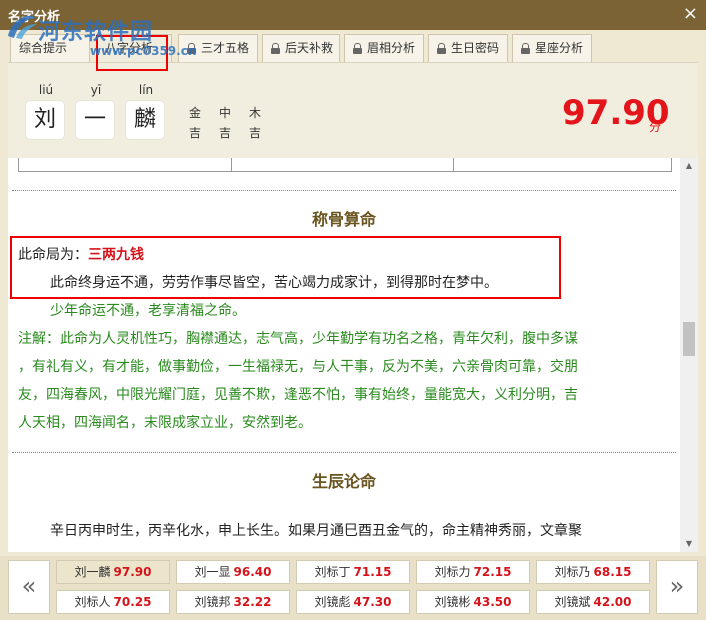 The width and height of the screenshot is (706, 620). What do you see at coordinates (132, 572) in the screenshot?
I see `candidate-score: 97.90` at bounding box center [132, 572].